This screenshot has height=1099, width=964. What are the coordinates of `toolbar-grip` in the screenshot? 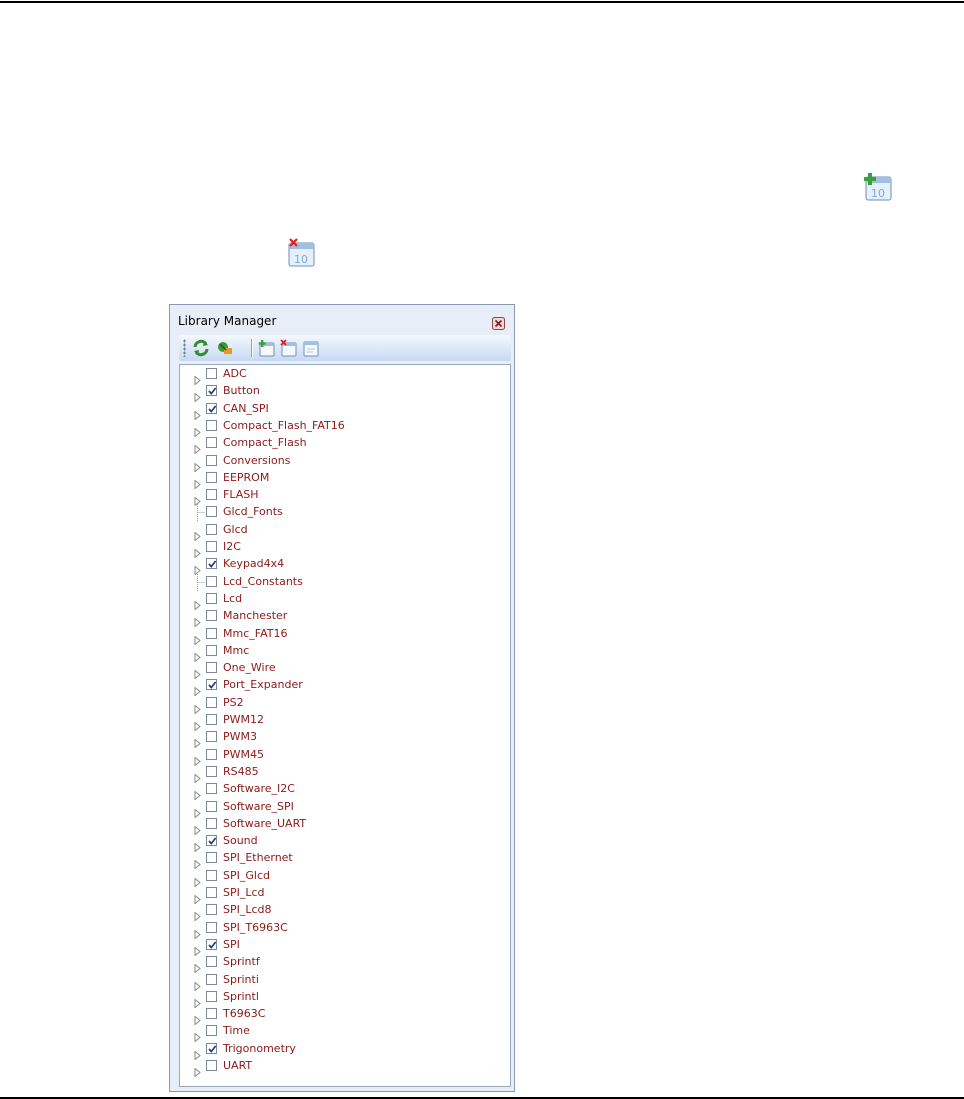 It's located at (184, 348).